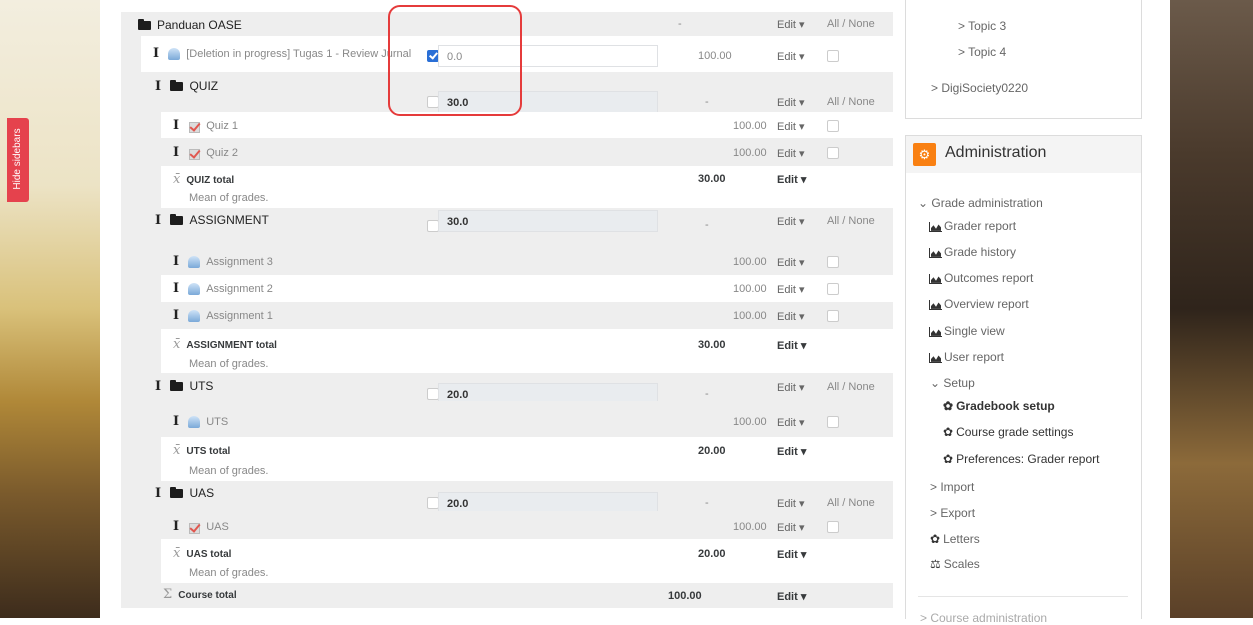 Image resolution: width=1253 pixels, height=625 pixels. I want to click on nav-grade-history: Grade history, so click(972, 252).